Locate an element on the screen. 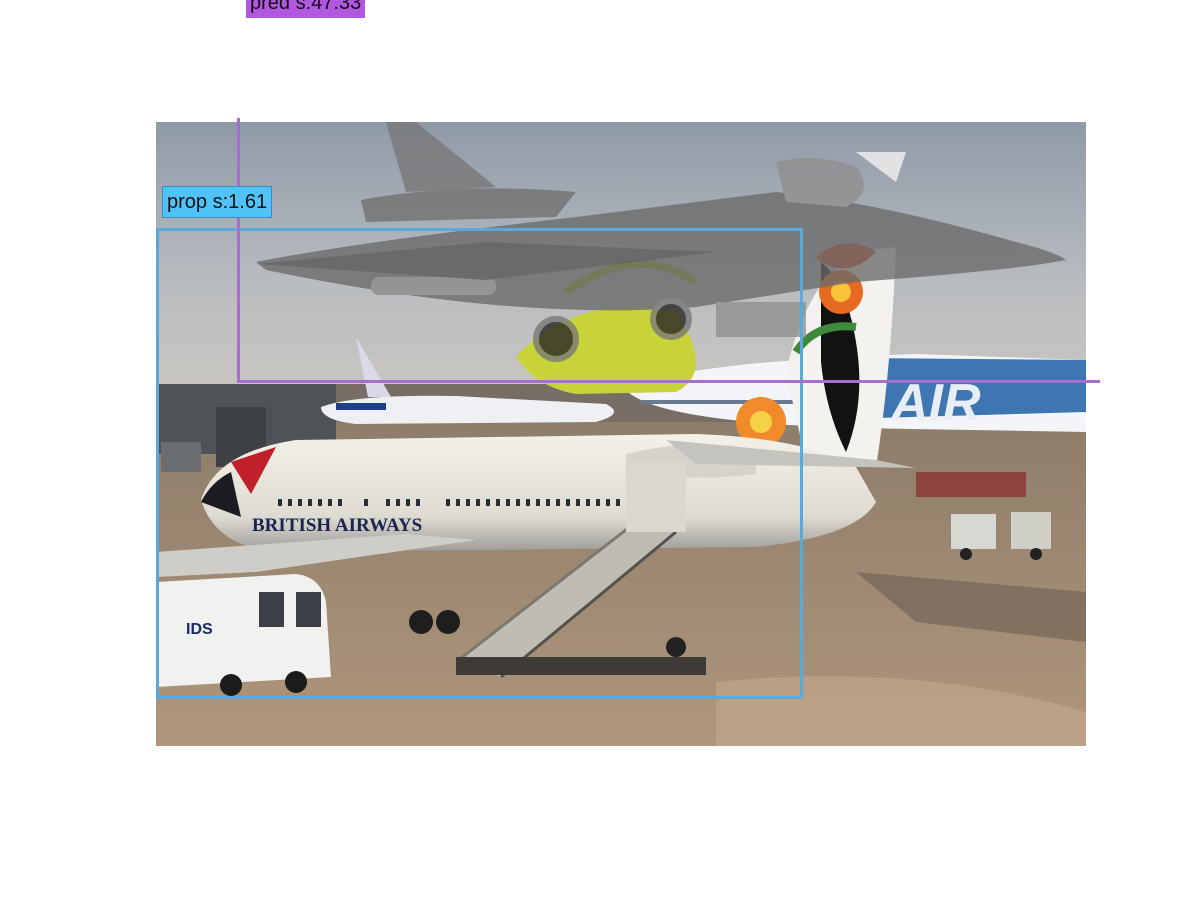  van-logo-text: IDS is located at coordinates (199, 629).